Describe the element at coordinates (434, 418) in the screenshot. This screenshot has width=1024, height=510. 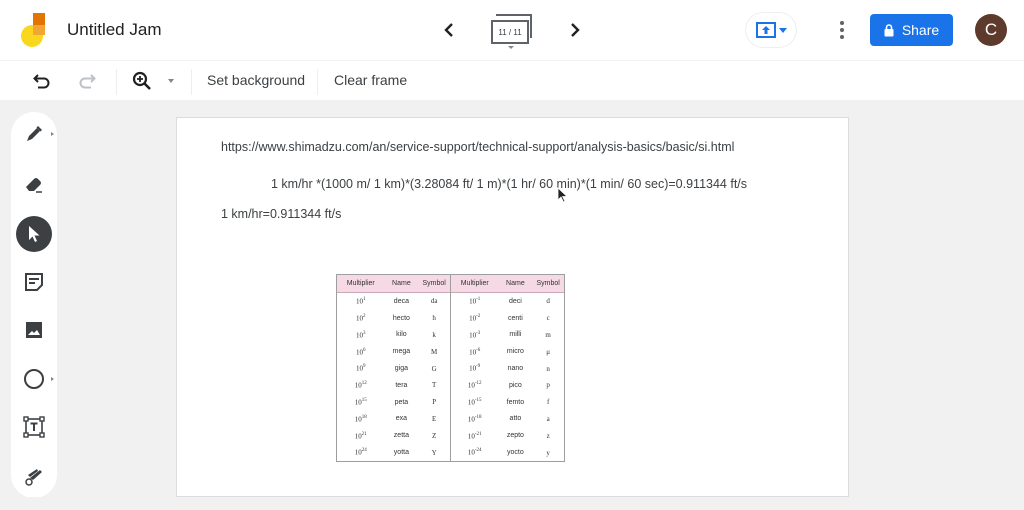
I see `prefix-symbol-cell: E` at that location.